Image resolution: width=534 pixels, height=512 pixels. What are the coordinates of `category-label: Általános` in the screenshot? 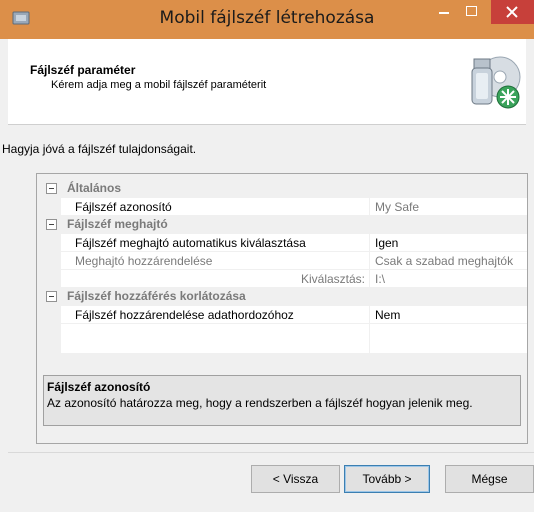 It's located at (94, 188).